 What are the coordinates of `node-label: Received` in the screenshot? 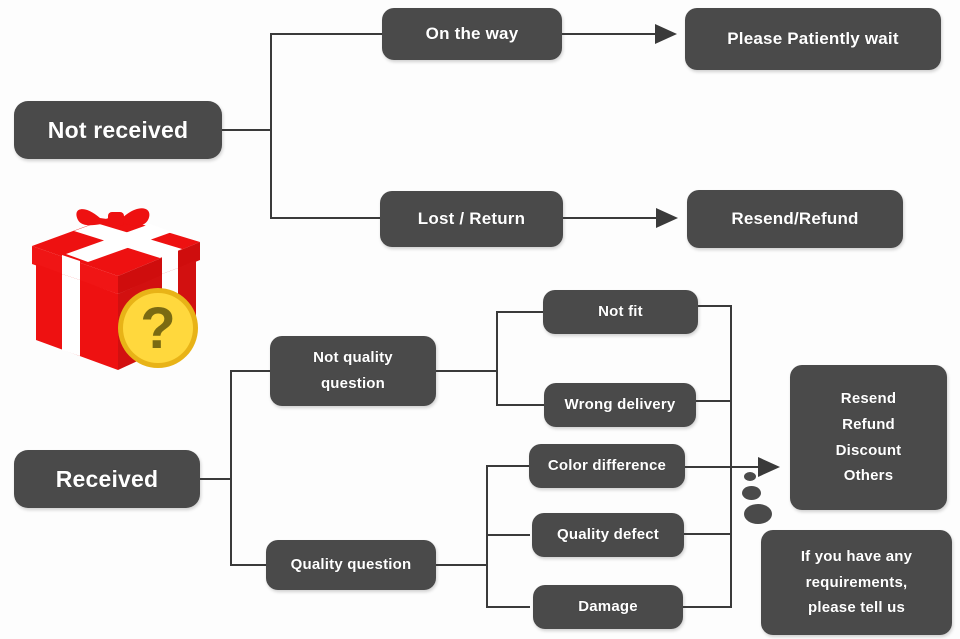 It's located at (107, 478).